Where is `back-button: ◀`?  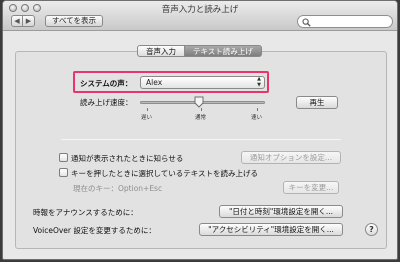
back-button: ◀ is located at coordinates (17, 21).